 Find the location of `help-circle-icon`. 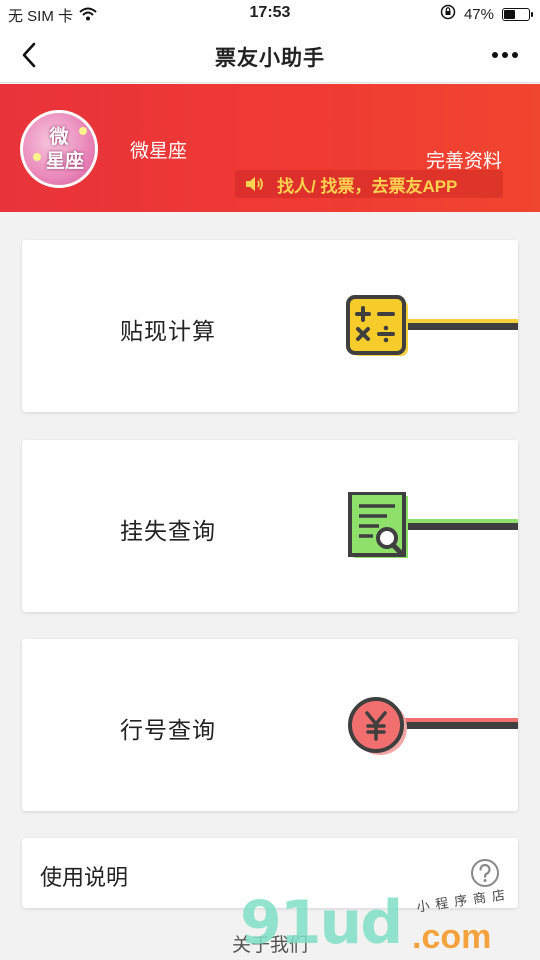

help-circle-icon is located at coordinates (485, 873).